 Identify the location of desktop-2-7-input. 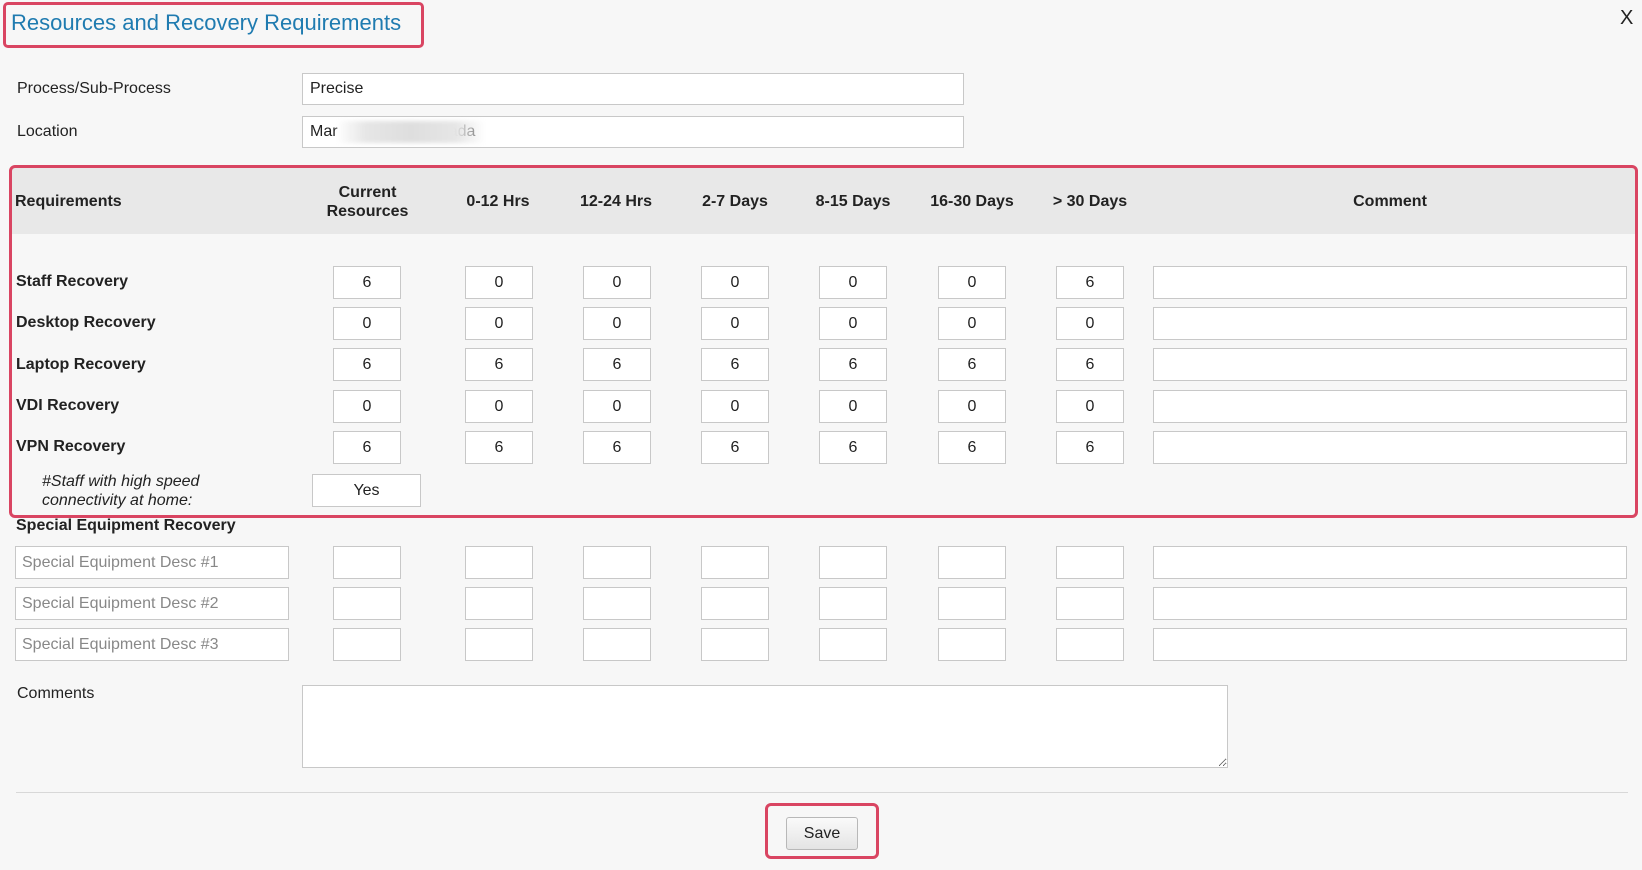
(735, 323).